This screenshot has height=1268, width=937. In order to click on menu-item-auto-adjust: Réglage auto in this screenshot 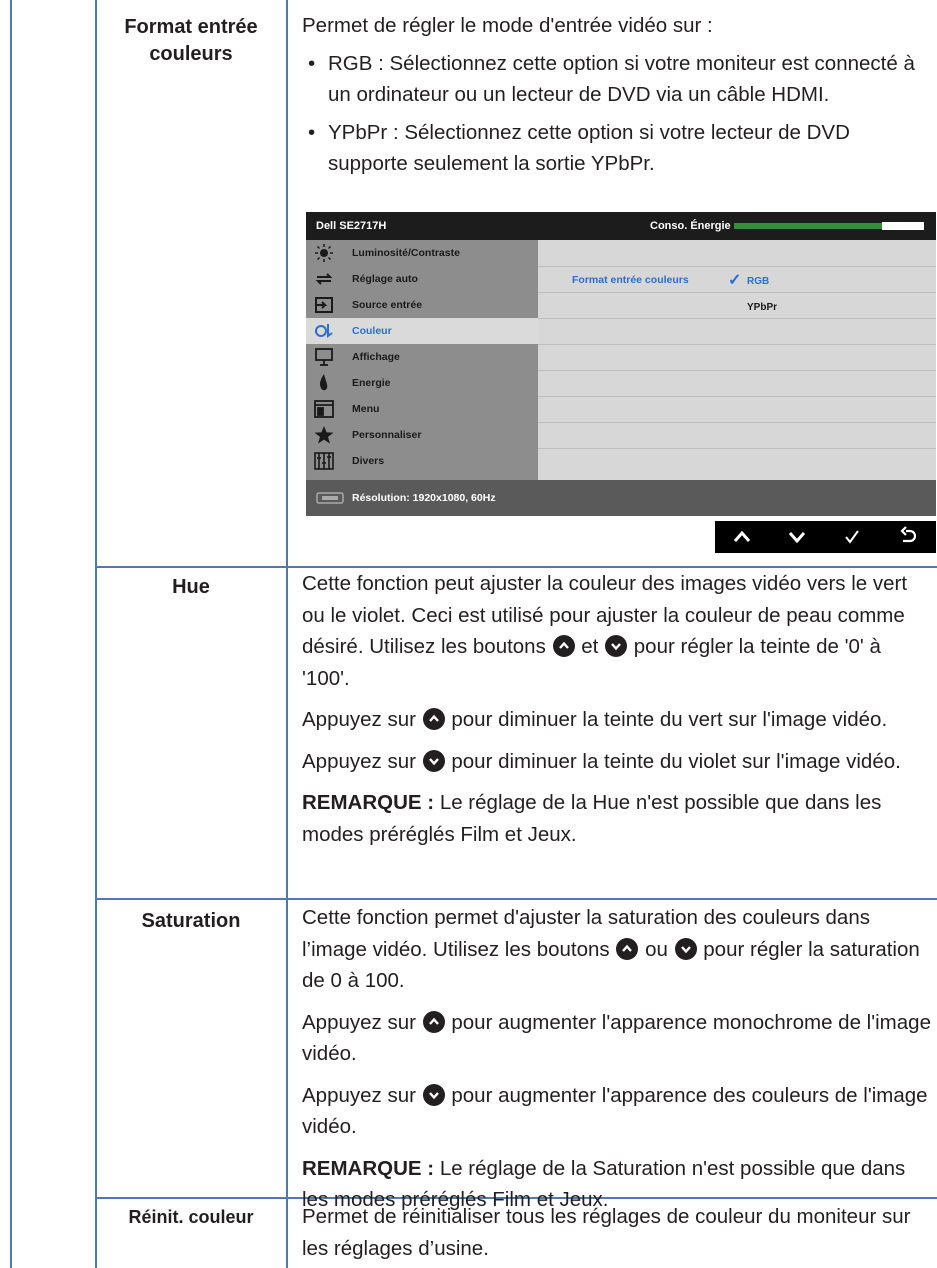, I will do `click(422, 279)`.